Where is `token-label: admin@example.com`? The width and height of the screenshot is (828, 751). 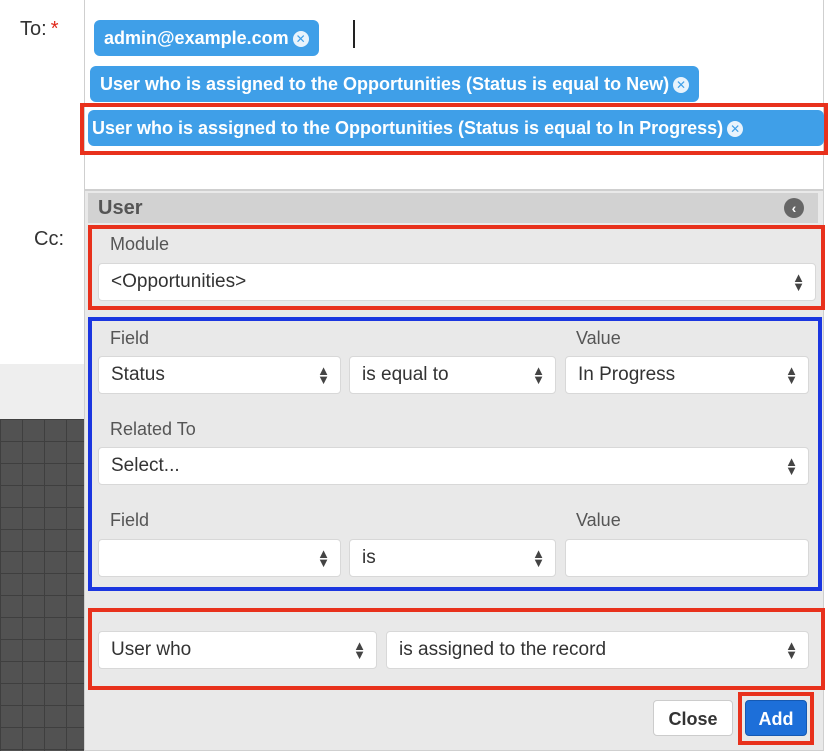
token-label: admin@example.com is located at coordinates (196, 38).